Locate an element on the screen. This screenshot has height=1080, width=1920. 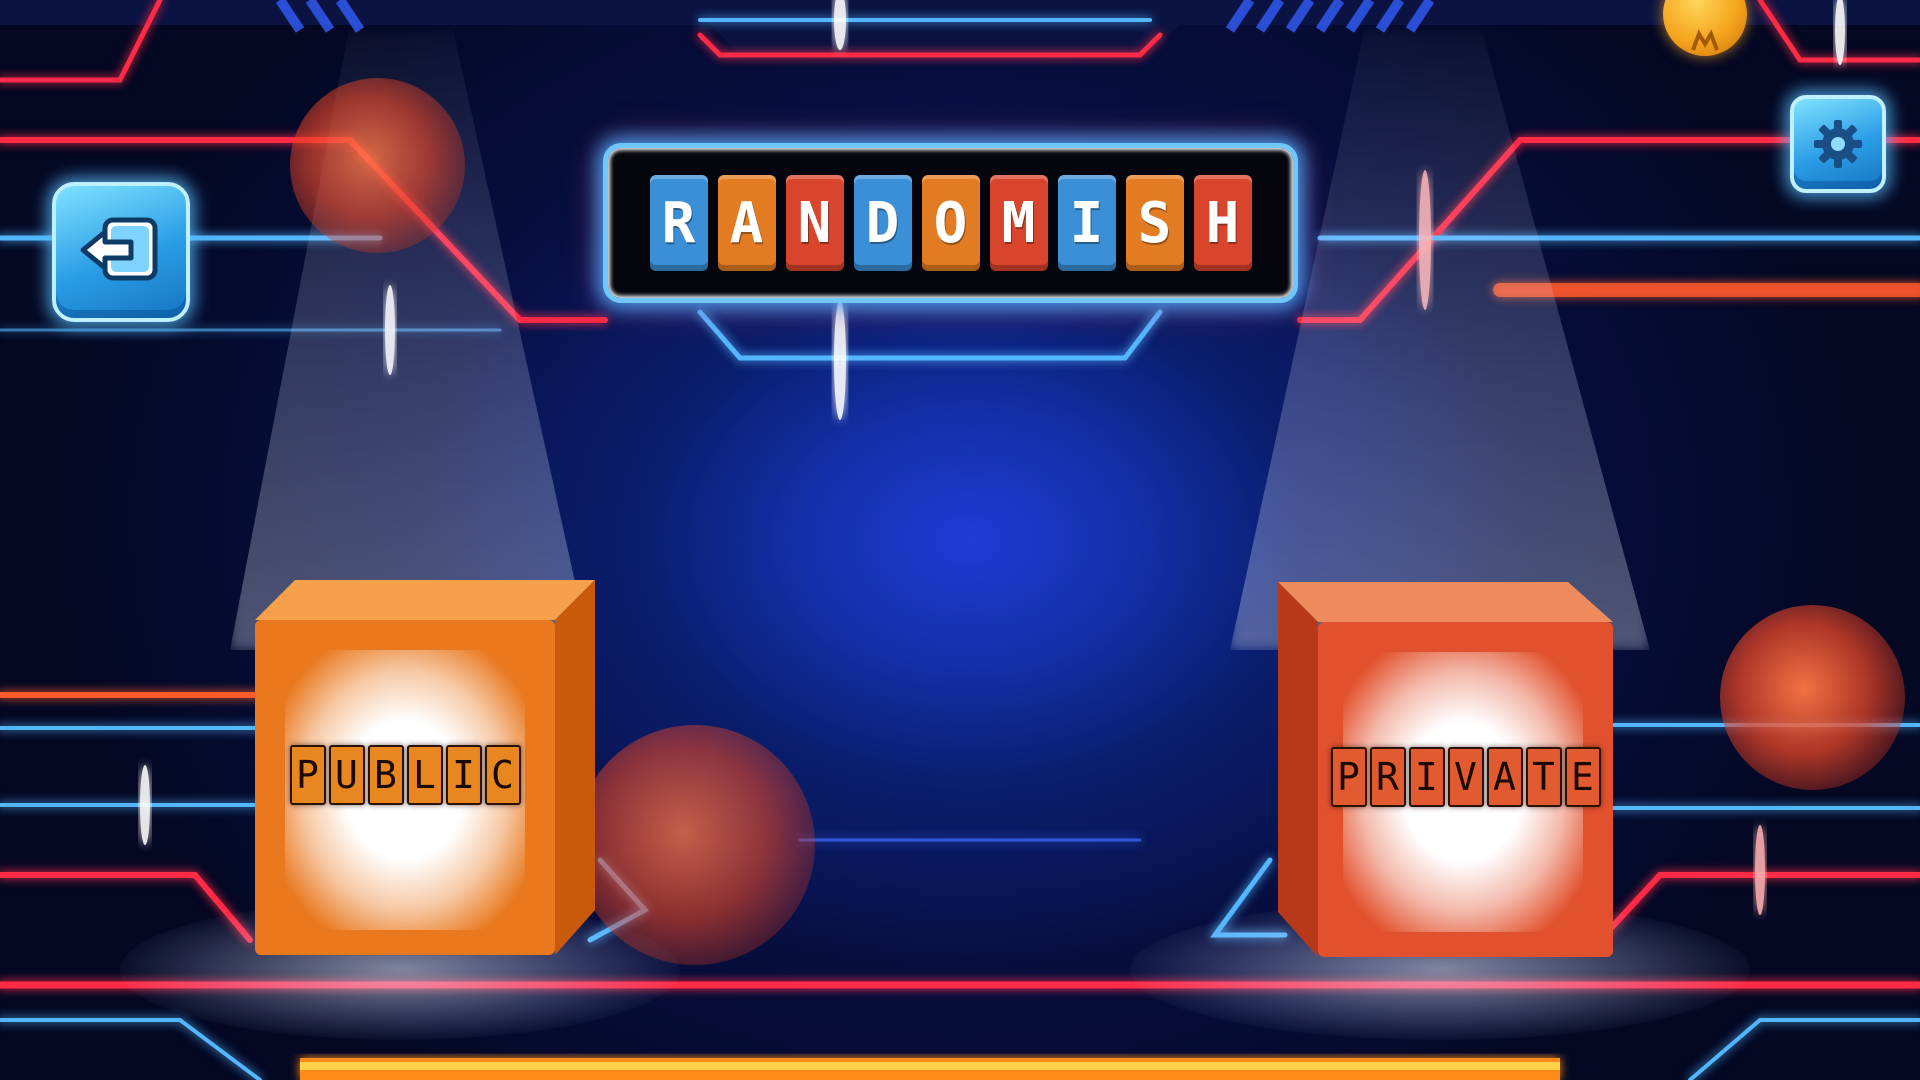
private-label-letter: E is located at coordinates (1582, 777).